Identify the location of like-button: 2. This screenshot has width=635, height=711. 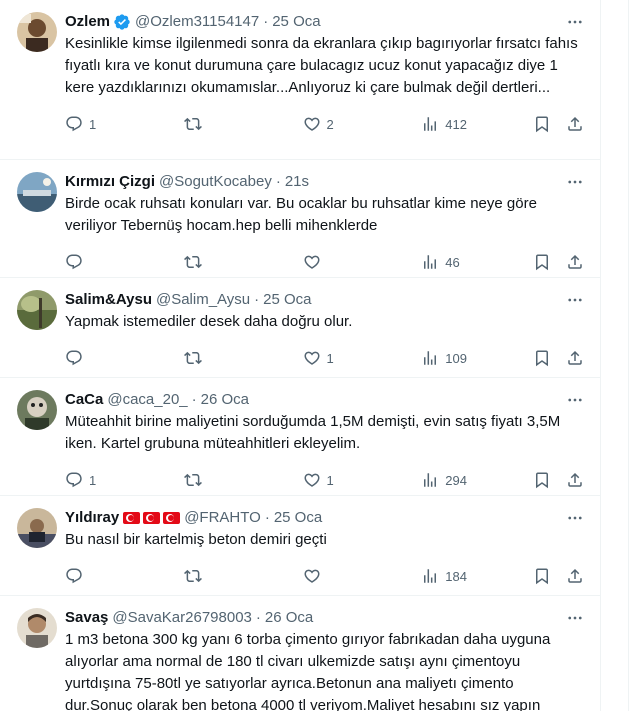
(362, 124).